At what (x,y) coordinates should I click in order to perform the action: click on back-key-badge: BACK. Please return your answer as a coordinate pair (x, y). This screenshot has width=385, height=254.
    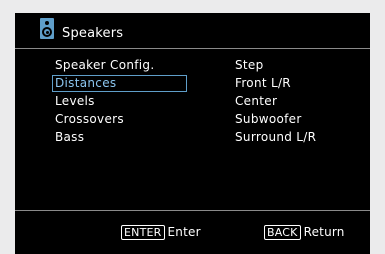
    Looking at the image, I should click on (282, 232).